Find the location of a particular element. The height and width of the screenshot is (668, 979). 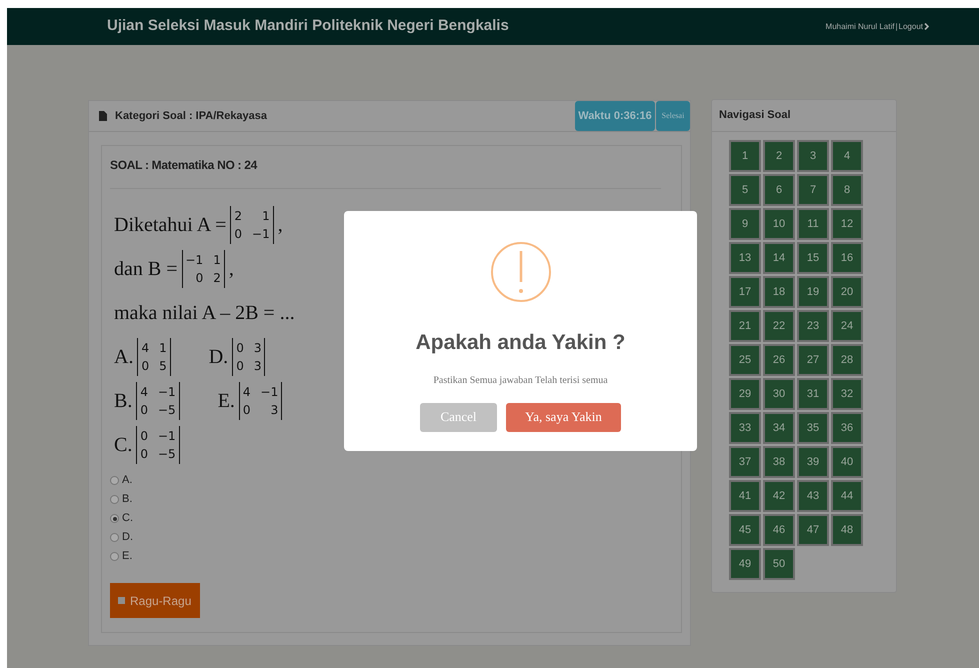

question-number-button: 19 is located at coordinates (813, 292).